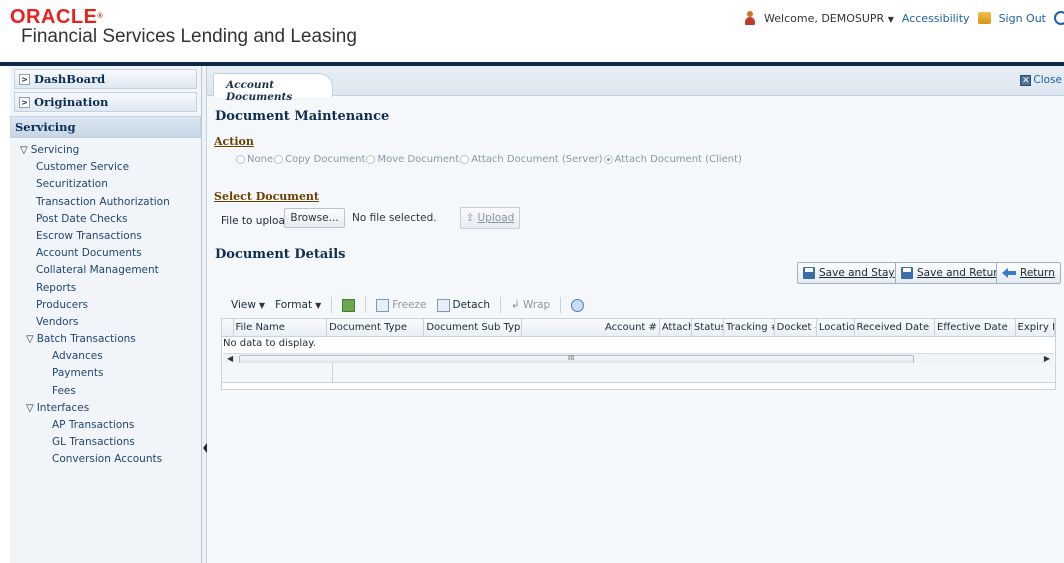 Image resolution: width=1064 pixels, height=563 pixels. What do you see at coordinates (1041, 80) in the screenshot?
I see `close-button: ✕ Close` at bounding box center [1041, 80].